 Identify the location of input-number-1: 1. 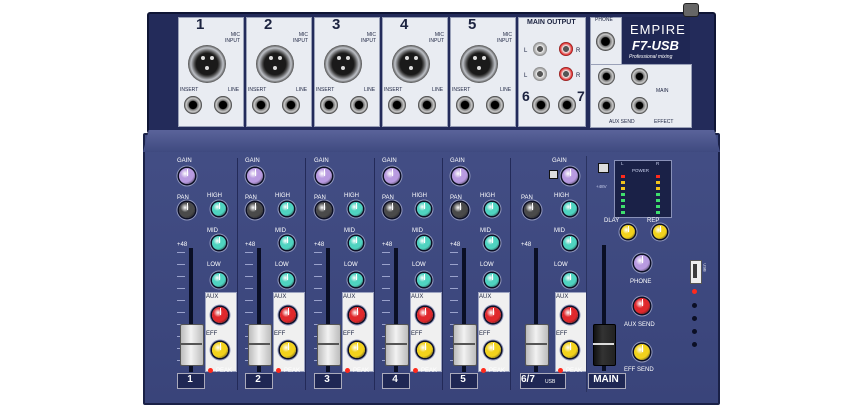
(200, 24).